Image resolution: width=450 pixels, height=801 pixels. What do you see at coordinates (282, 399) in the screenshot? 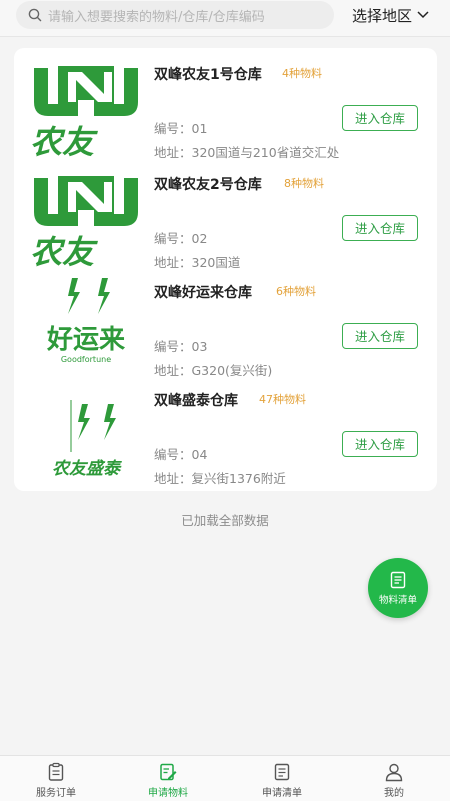
I see `material-count: 47种物料` at bounding box center [282, 399].